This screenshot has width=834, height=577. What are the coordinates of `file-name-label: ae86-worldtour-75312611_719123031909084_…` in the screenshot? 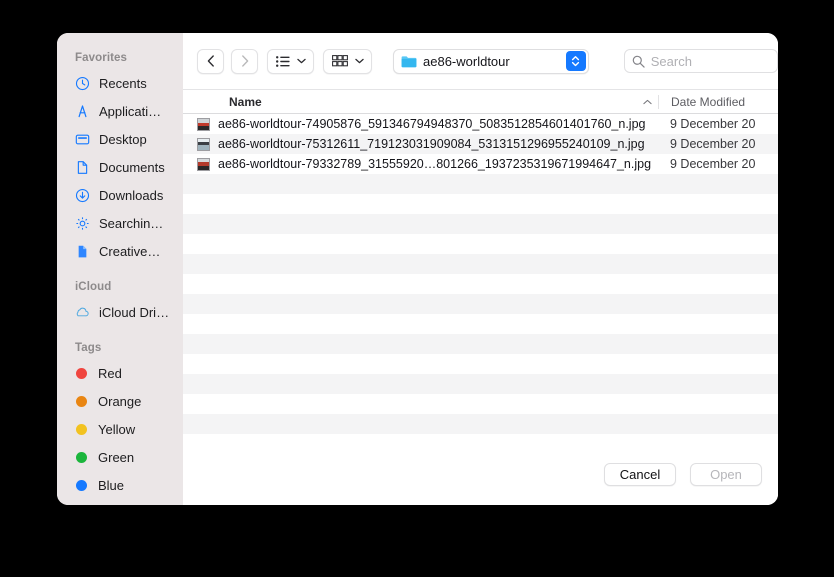 It's located at (431, 144).